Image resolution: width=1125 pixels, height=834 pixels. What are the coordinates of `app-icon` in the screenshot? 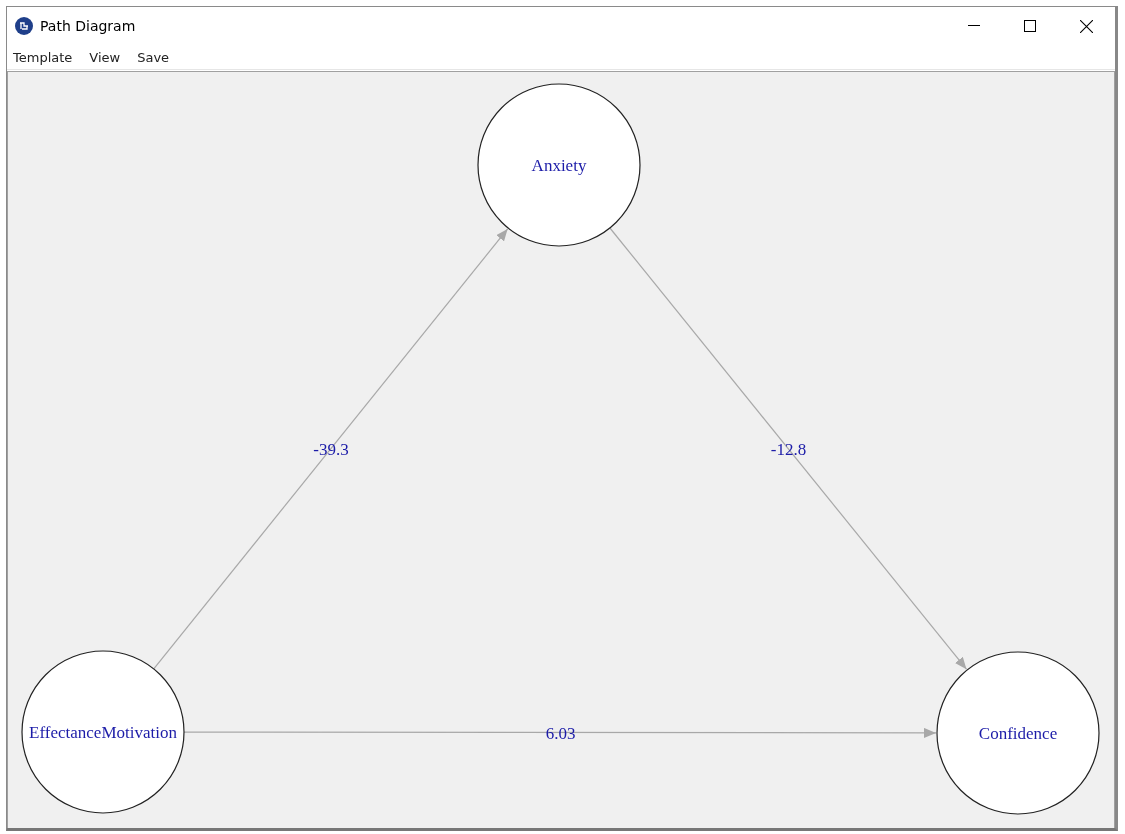 It's located at (24, 26).